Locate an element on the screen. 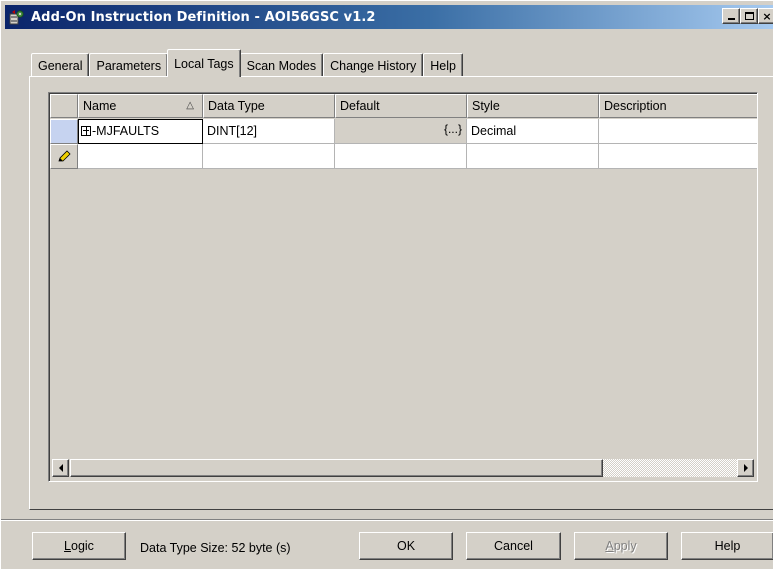 The image size is (773, 569). help-button: Help is located at coordinates (727, 546).